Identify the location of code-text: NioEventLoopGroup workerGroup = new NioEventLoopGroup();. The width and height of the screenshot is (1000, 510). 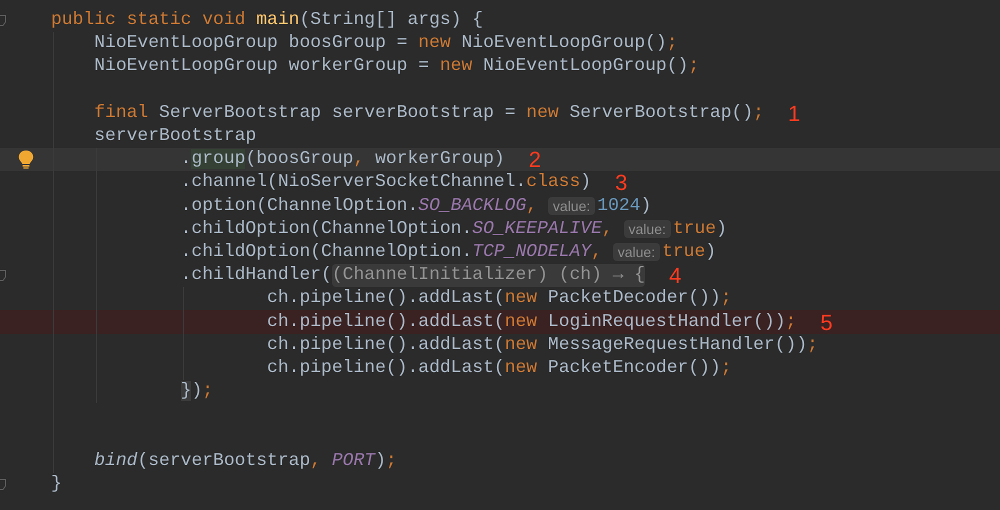
(397, 66).